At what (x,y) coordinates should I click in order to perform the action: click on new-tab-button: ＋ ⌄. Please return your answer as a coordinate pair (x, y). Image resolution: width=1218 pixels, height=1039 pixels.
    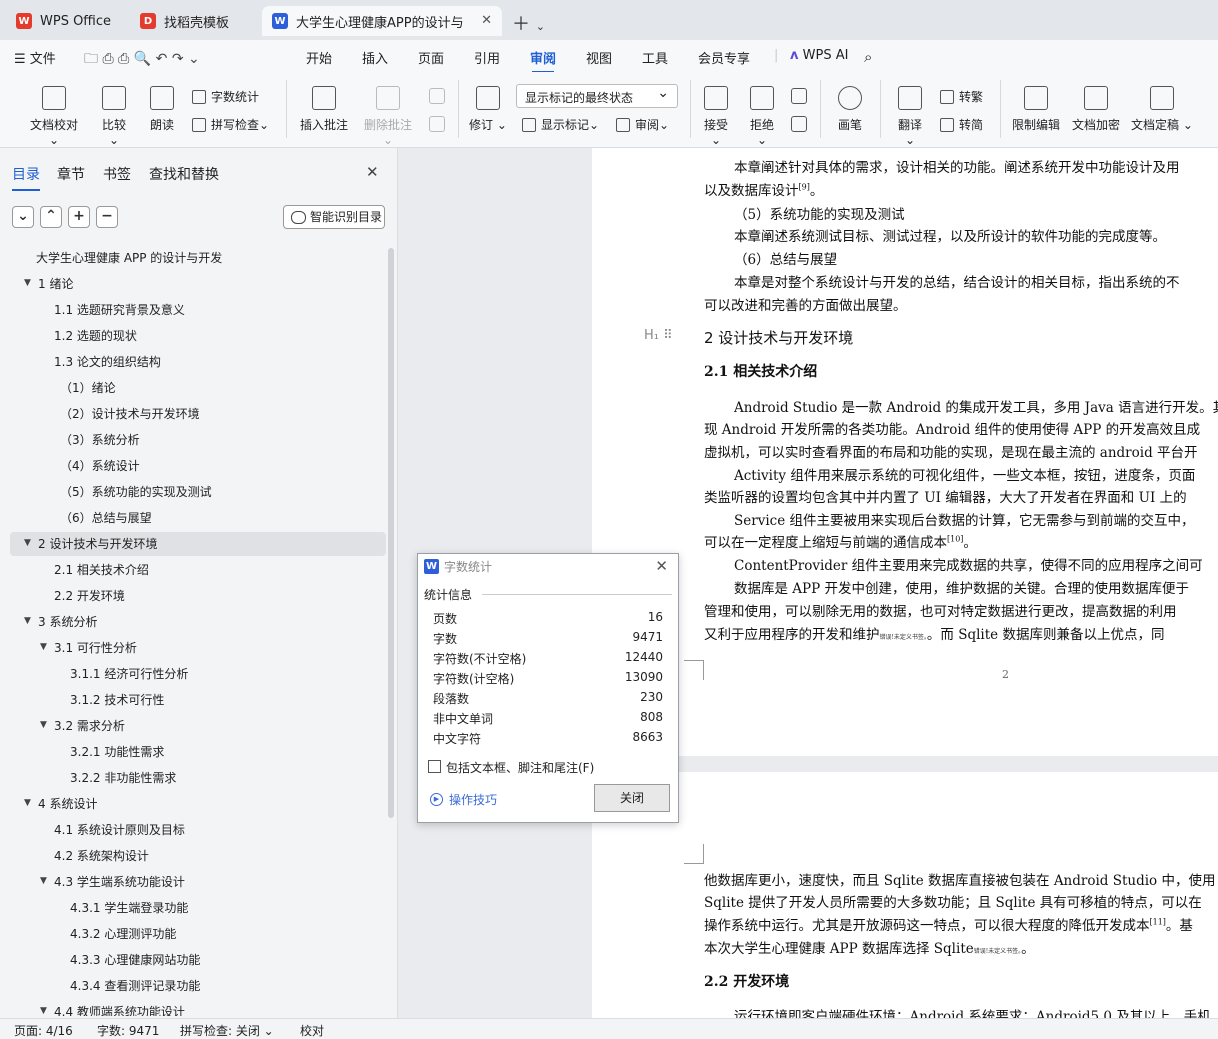
    Looking at the image, I should click on (528, 23).